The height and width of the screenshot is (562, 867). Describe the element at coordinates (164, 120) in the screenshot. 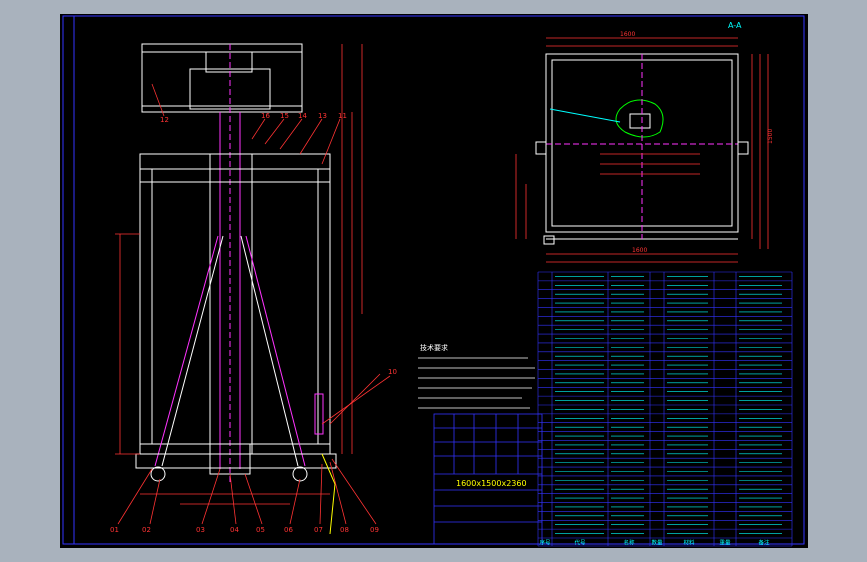

I see `balloon-12: 12` at that location.